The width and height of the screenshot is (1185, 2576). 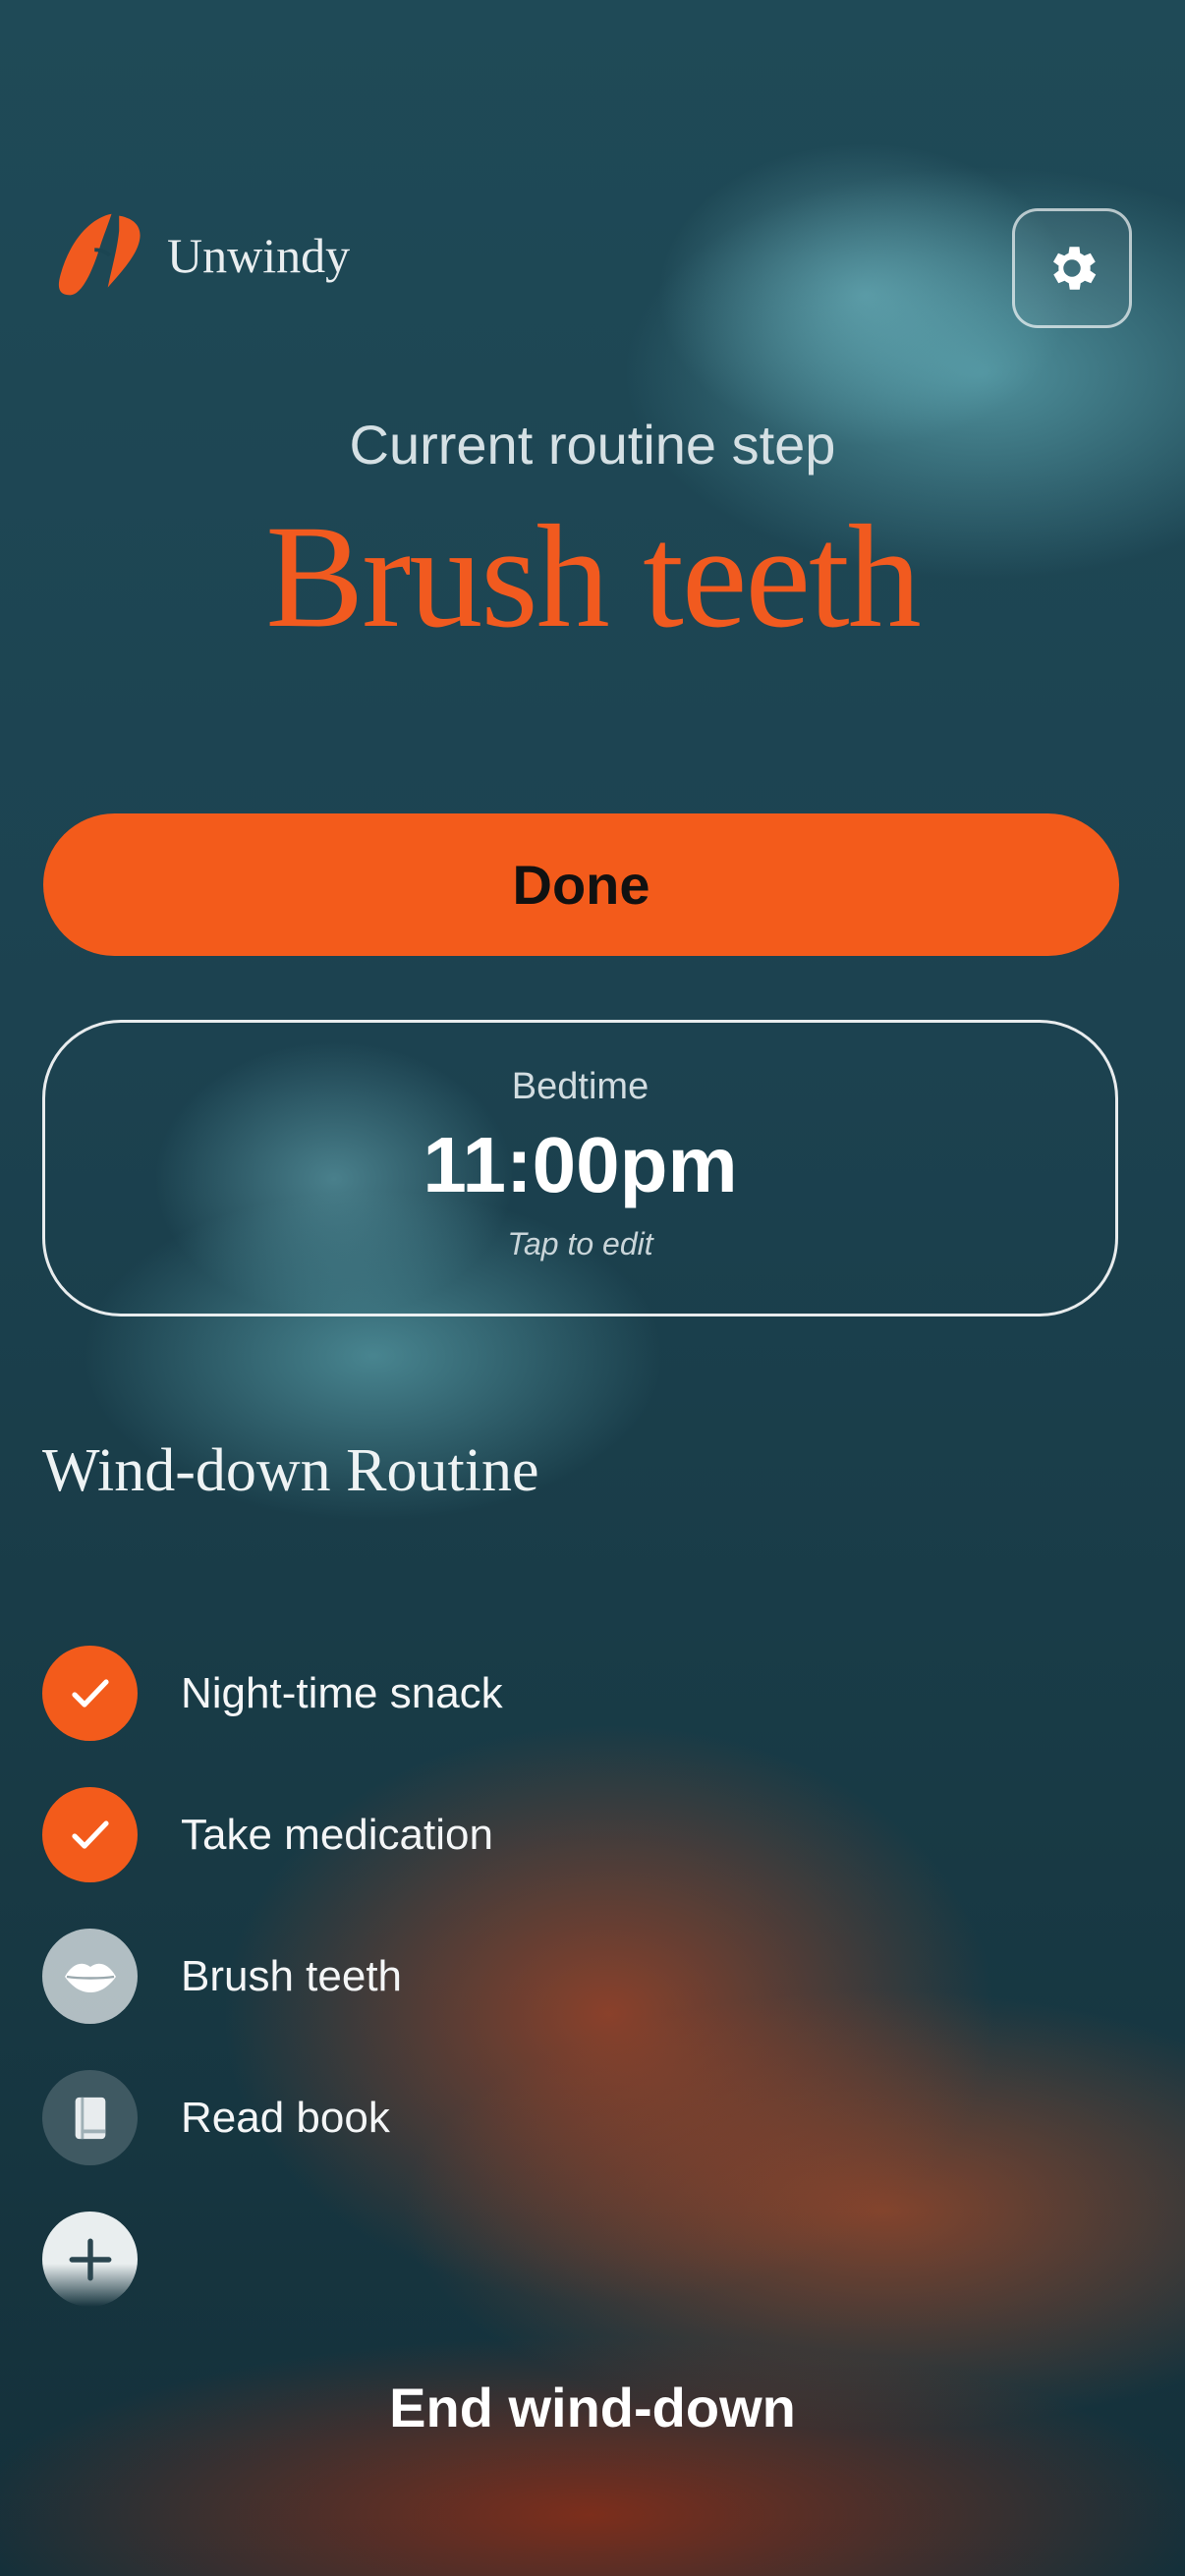 I want to click on routine-item: Take medication, so click(x=273, y=1834).